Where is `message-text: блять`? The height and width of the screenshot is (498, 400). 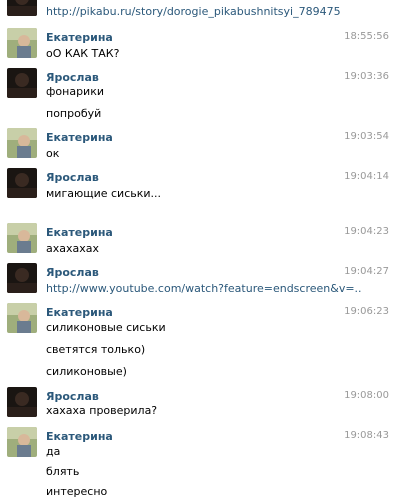
message-text: блять is located at coordinates (63, 471).